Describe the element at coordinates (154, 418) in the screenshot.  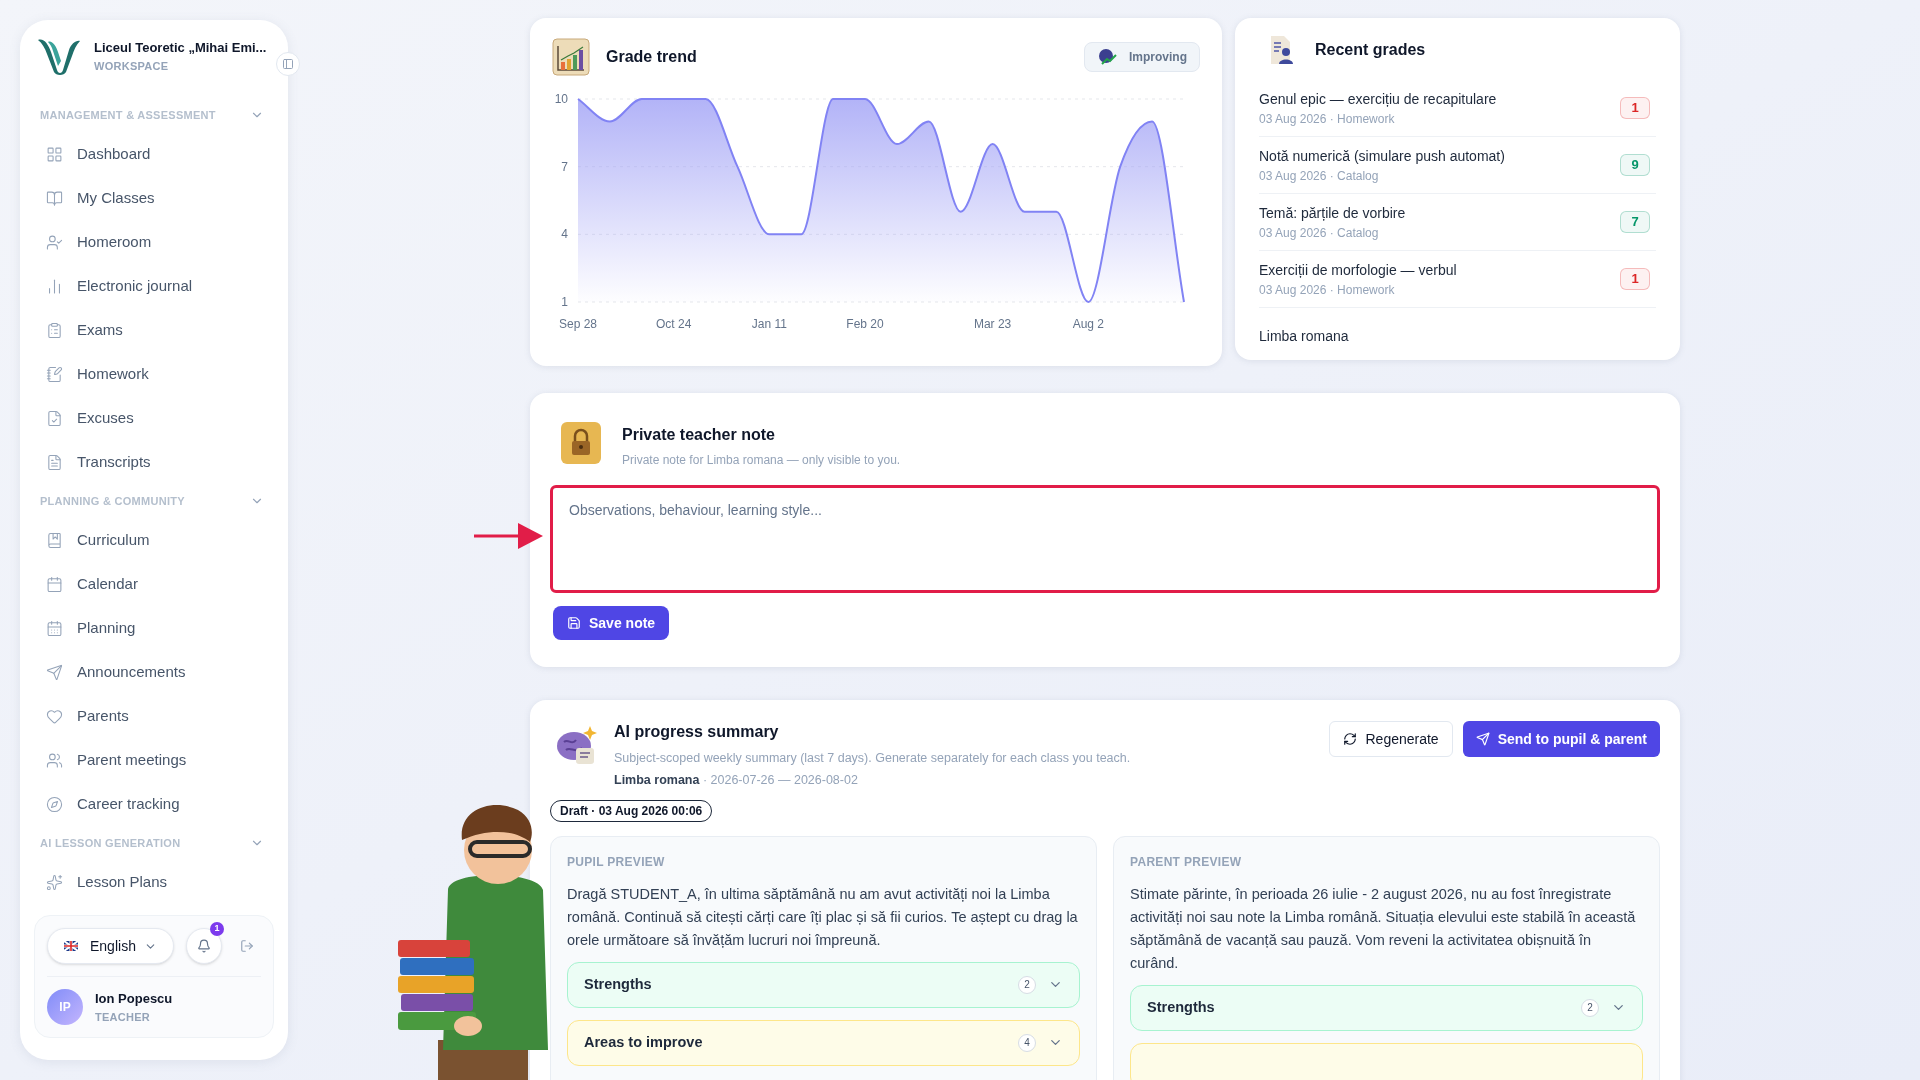
I see `nav-item: Excuses` at that location.